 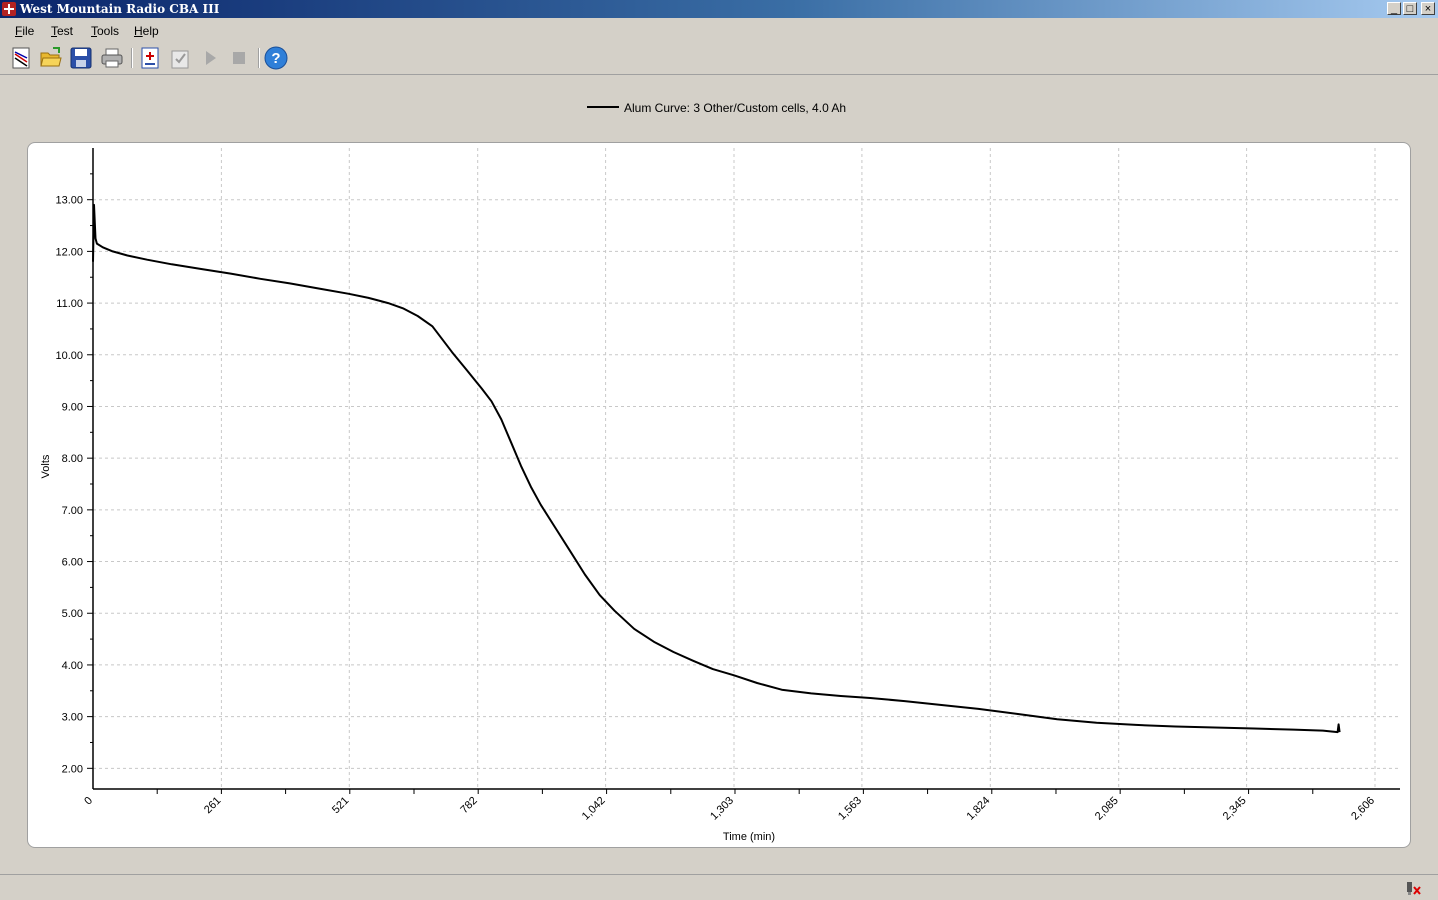 What do you see at coordinates (594, 809) in the screenshot?
I see `x-tick-label: 1,042` at bounding box center [594, 809].